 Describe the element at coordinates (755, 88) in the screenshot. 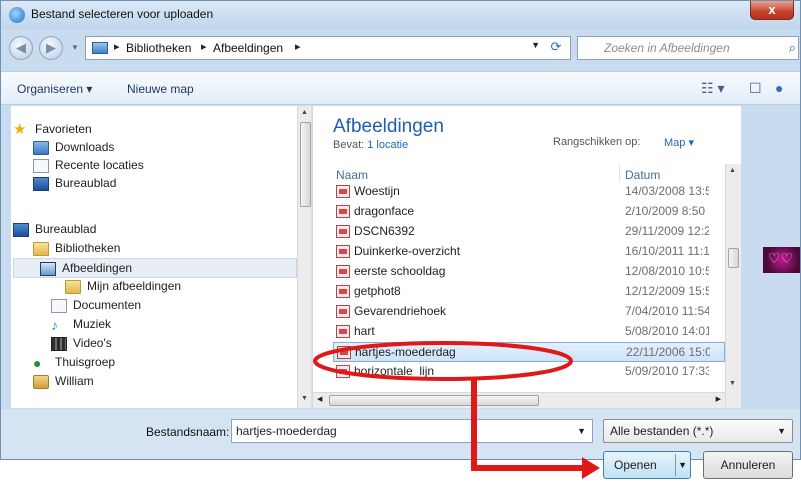

I see `preview-pane-icon: ☐` at that location.